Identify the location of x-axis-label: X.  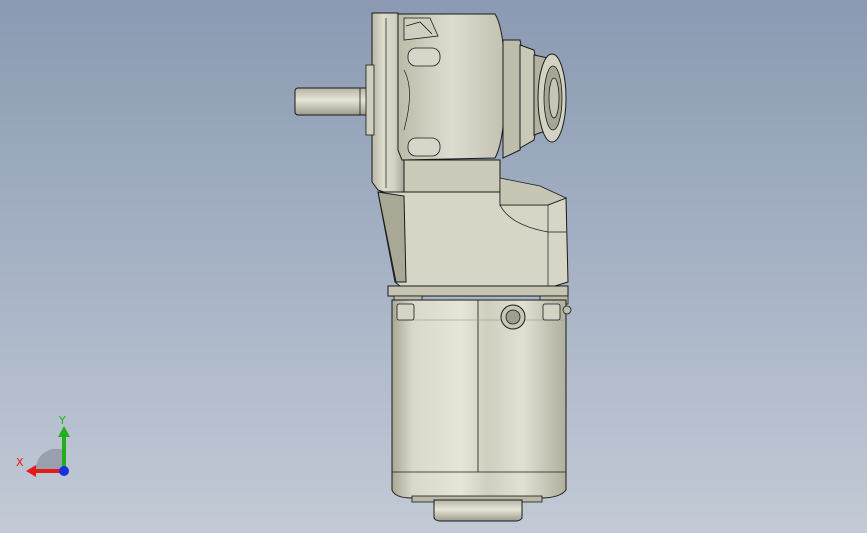
(20, 462).